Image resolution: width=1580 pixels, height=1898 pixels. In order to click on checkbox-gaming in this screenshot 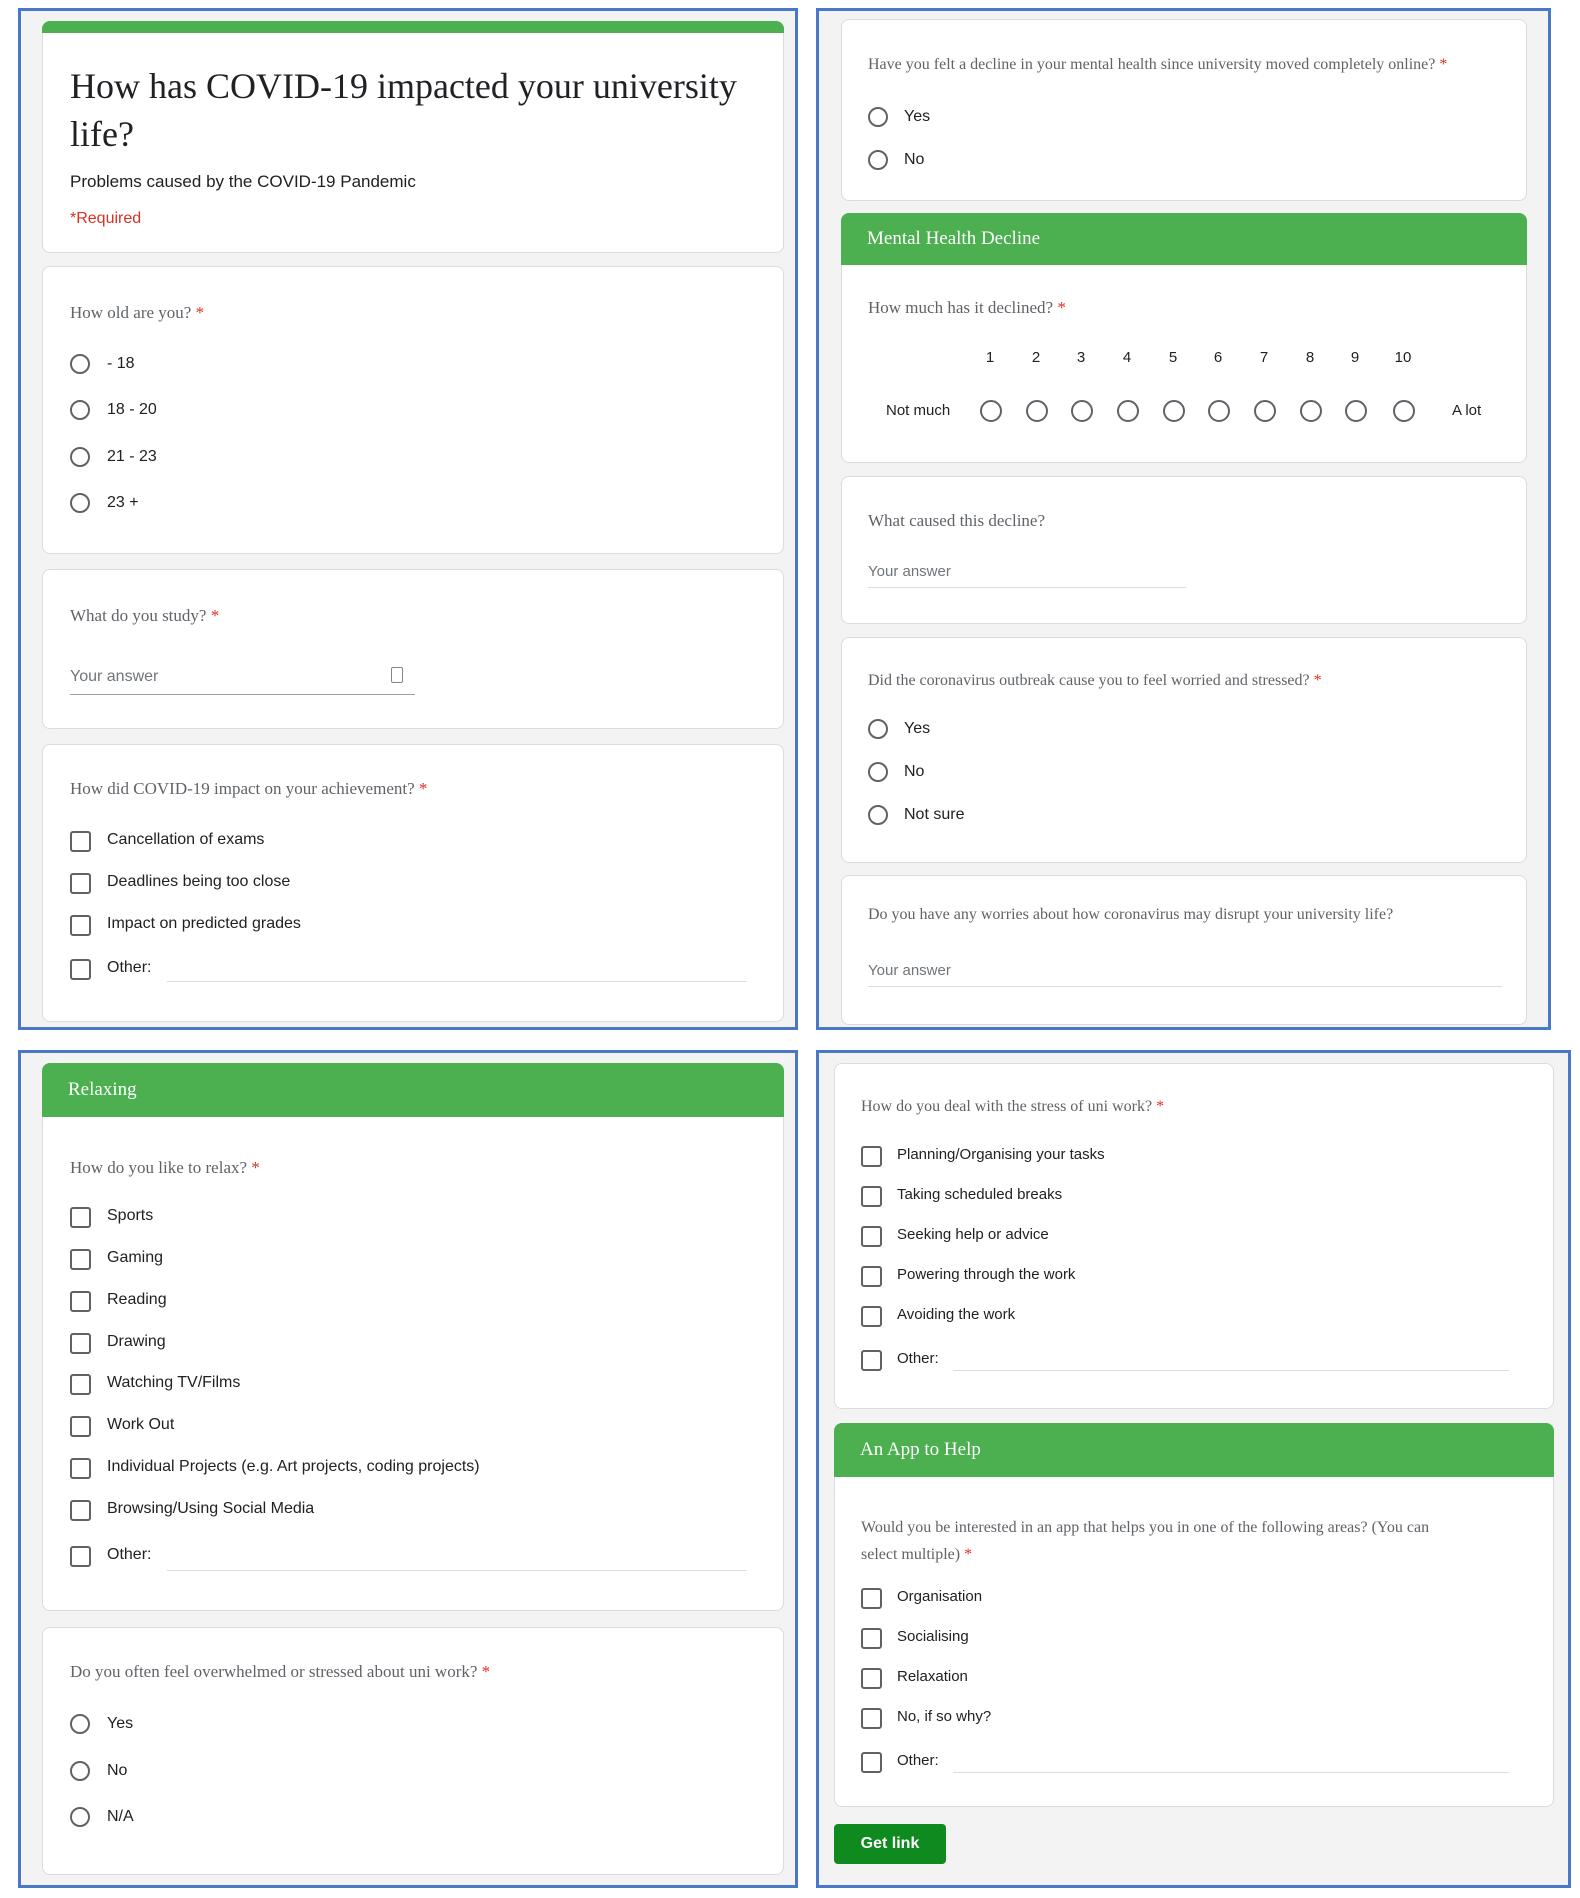, I will do `click(80, 1259)`.